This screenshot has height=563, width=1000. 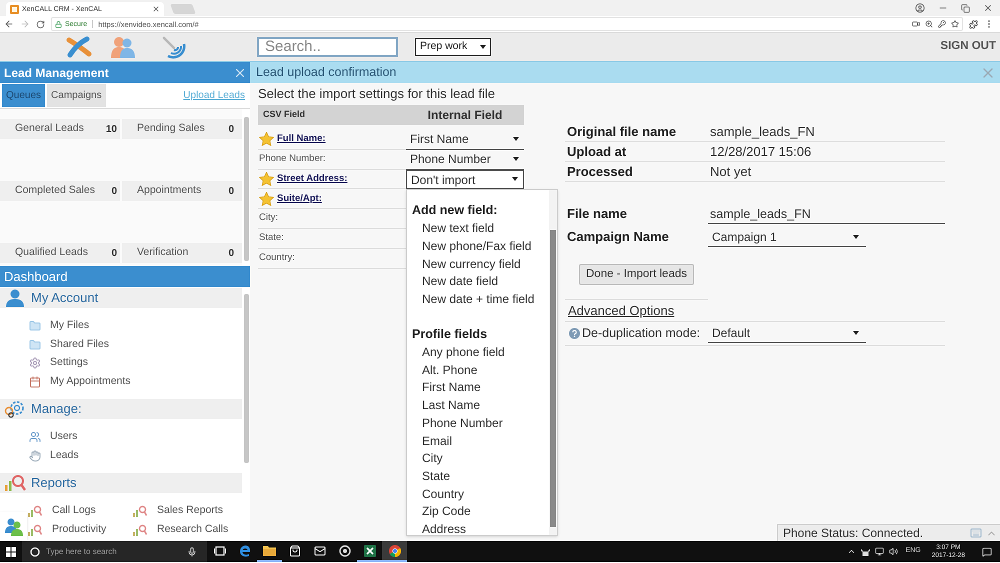 I want to click on field-label: Campaign Name, so click(x=618, y=237).